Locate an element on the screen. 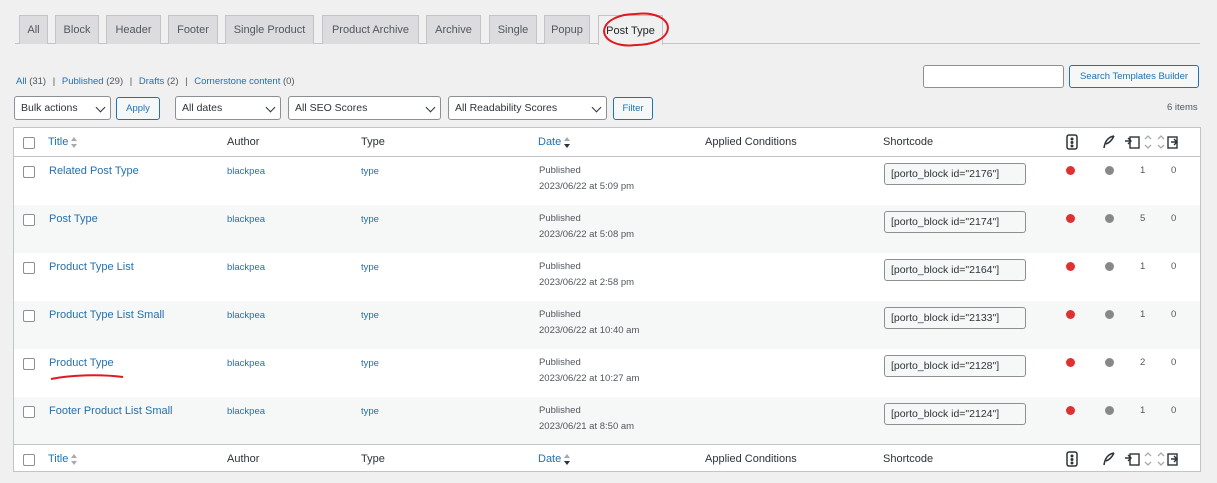 The height and width of the screenshot is (483, 1217). row-shortcode-field: [porto_block id="2174"] is located at coordinates (955, 222).